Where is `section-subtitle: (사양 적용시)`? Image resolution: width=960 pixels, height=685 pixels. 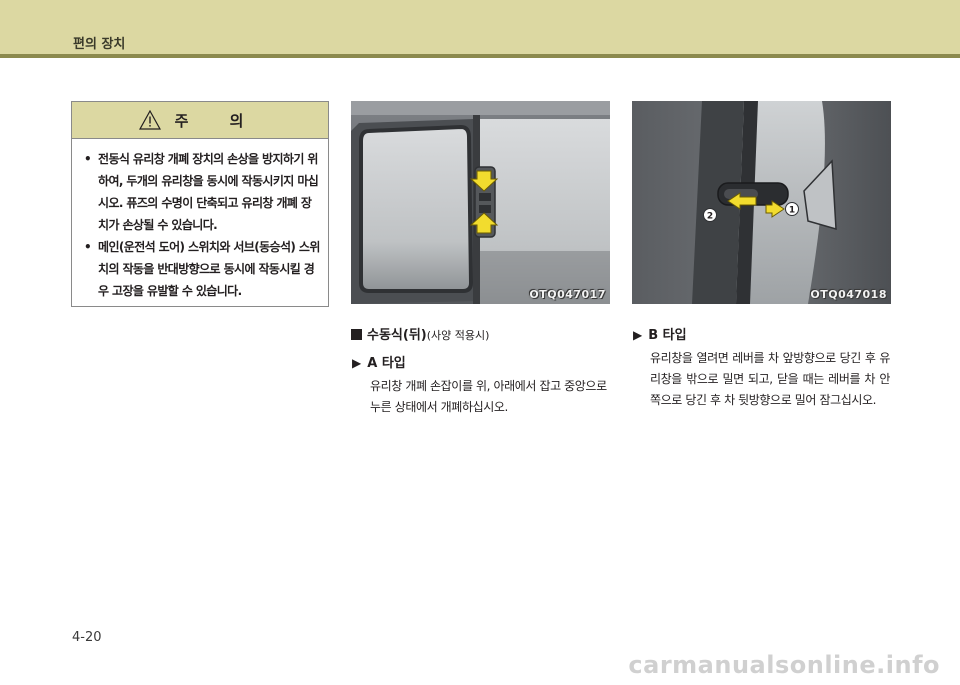
section-subtitle: (사양 적용시) is located at coordinates (458, 335).